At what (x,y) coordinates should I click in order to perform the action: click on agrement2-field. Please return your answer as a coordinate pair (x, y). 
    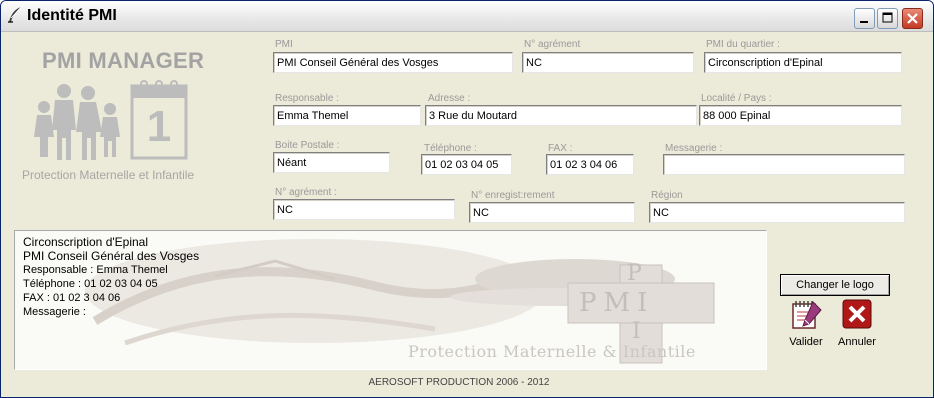
    Looking at the image, I should click on (364, 209).